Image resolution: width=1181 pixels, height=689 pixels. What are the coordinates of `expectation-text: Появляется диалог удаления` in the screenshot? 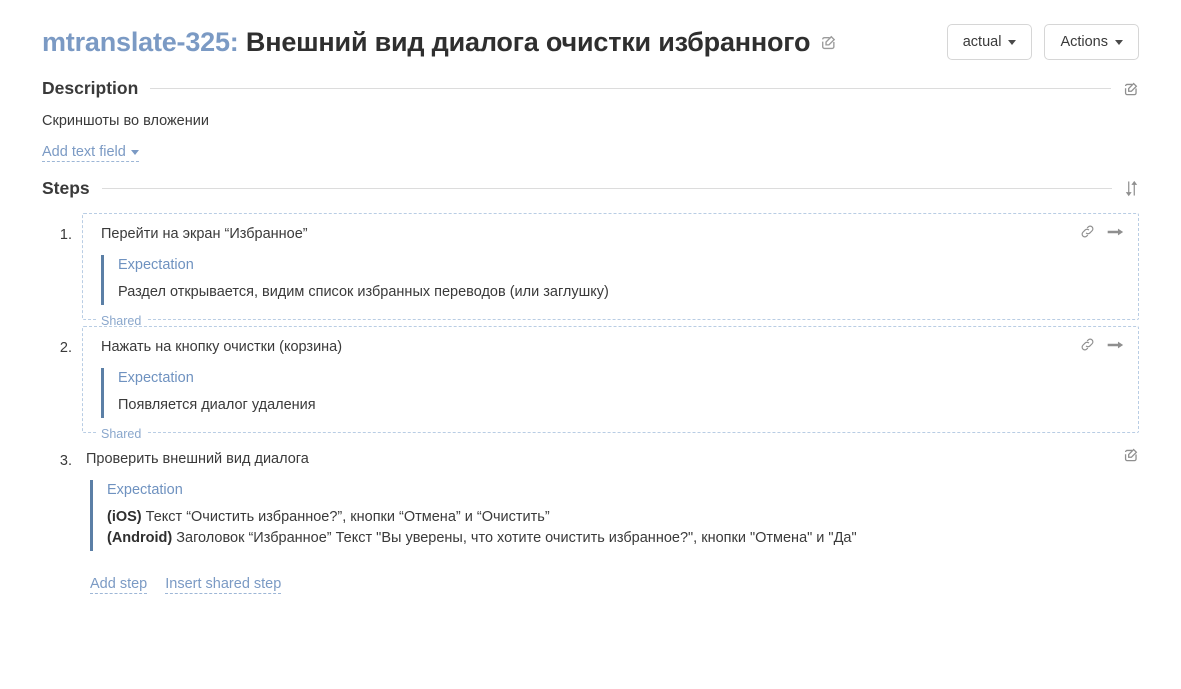 It's located at (217, 405).